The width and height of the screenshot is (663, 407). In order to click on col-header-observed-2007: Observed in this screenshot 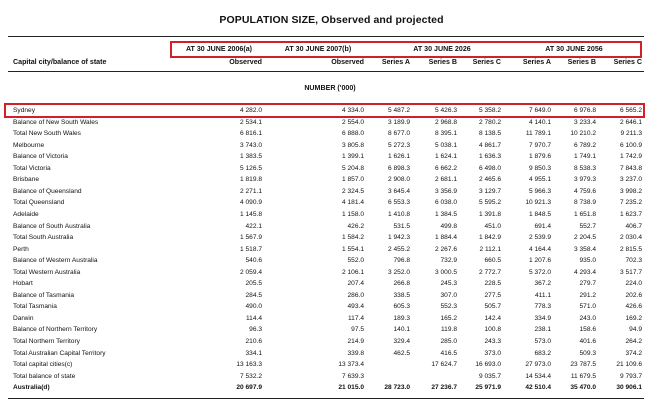, I will do `click(347, 62)`.